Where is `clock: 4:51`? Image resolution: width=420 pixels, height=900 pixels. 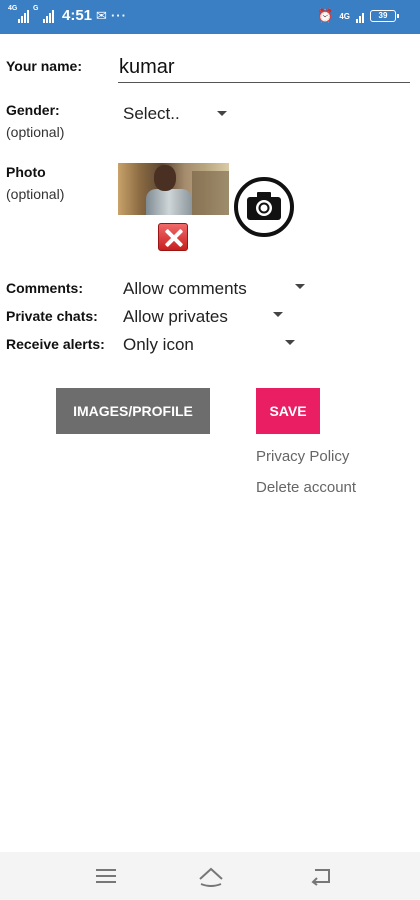 clock: 4:51 is located at coordinates (77, 15).